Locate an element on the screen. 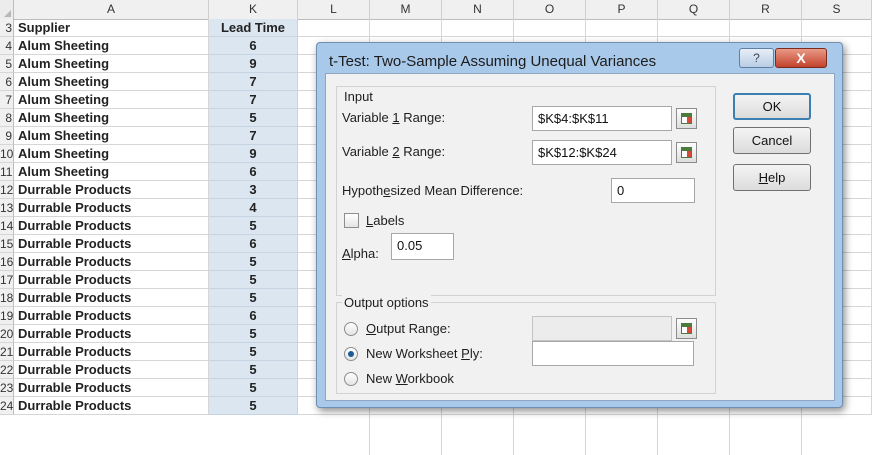 The height and width of the screenshot is (455, 872). row-number: 6 is located at coordinates (7, 82).